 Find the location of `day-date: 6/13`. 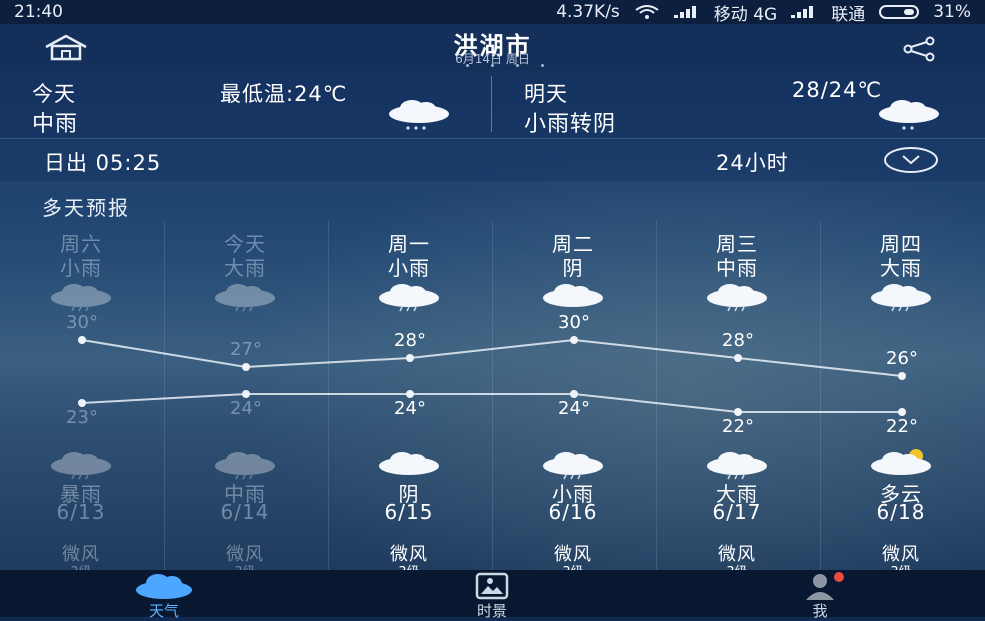

day-date: 6/13 is located at coordinates (81, 512).